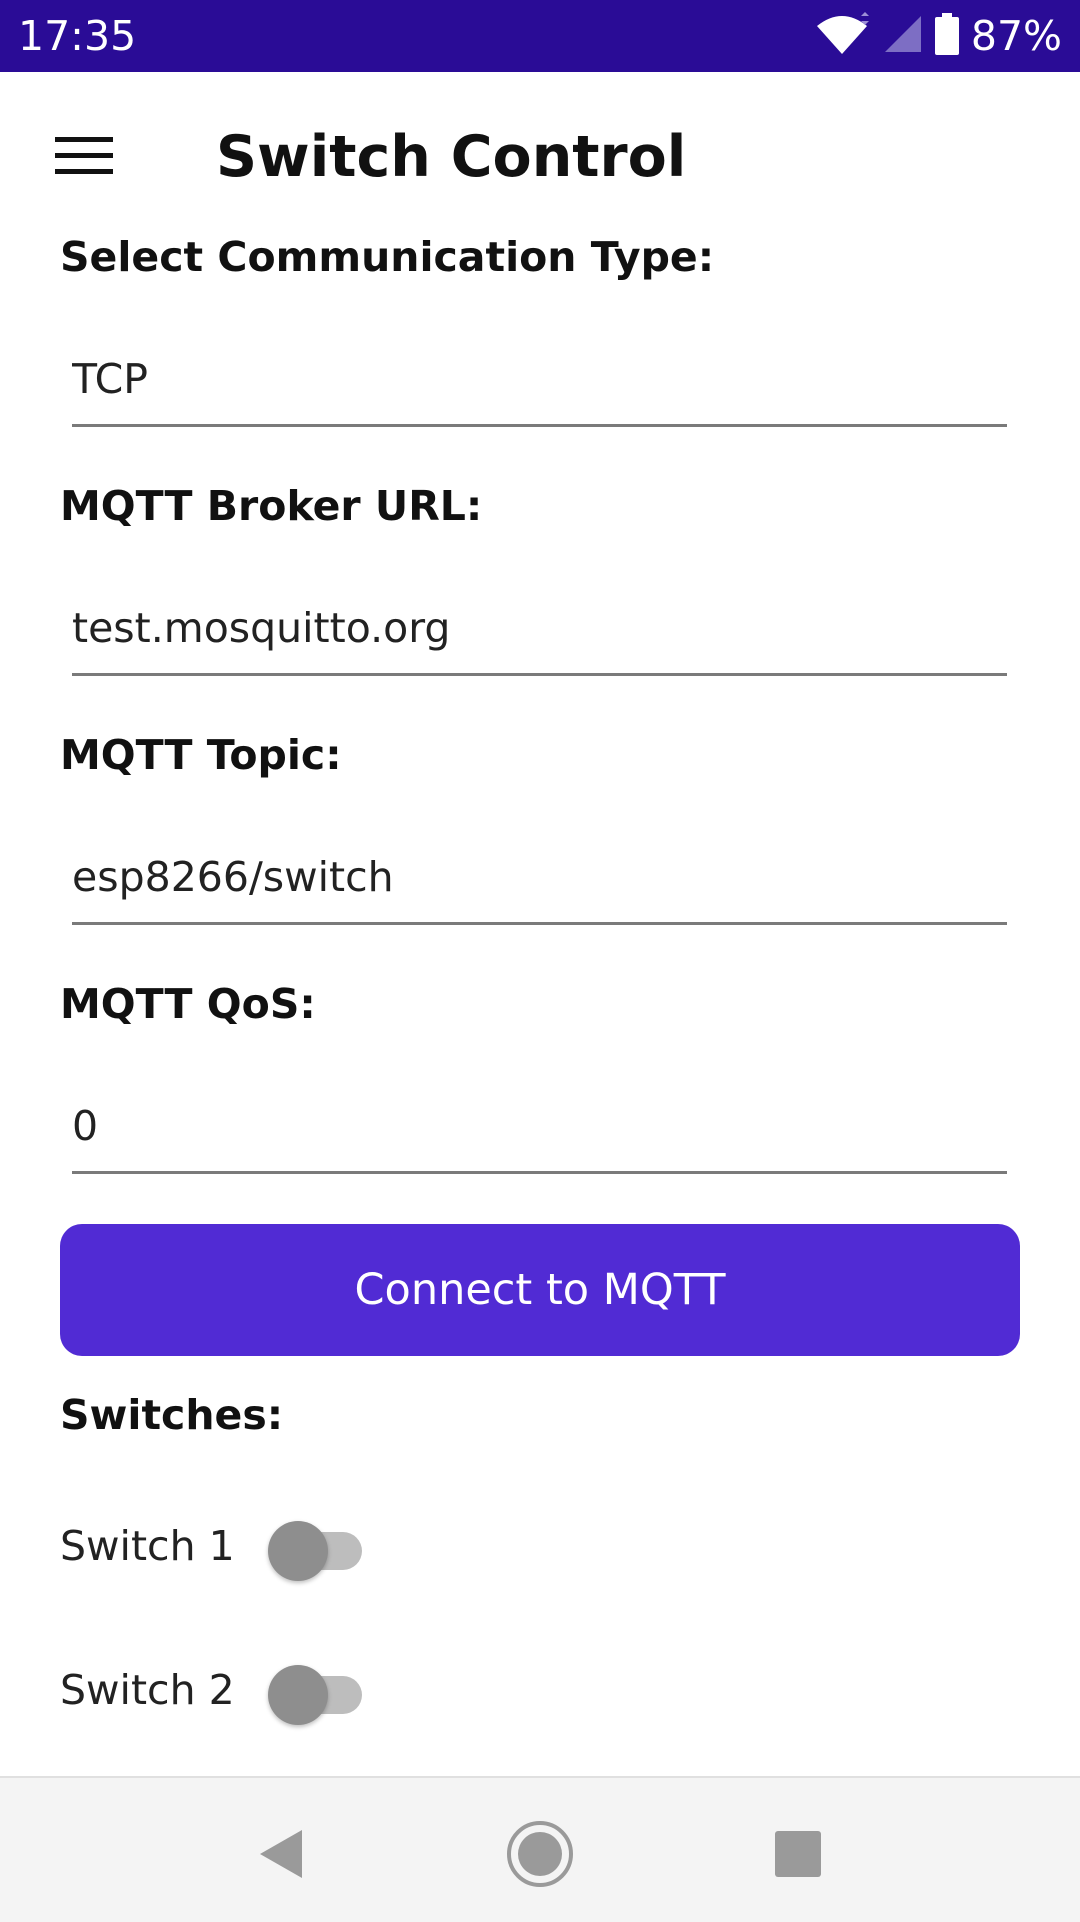 The image size is (1080, 1922). I want to click on app-bar: Switch Control, so click(540, 157).